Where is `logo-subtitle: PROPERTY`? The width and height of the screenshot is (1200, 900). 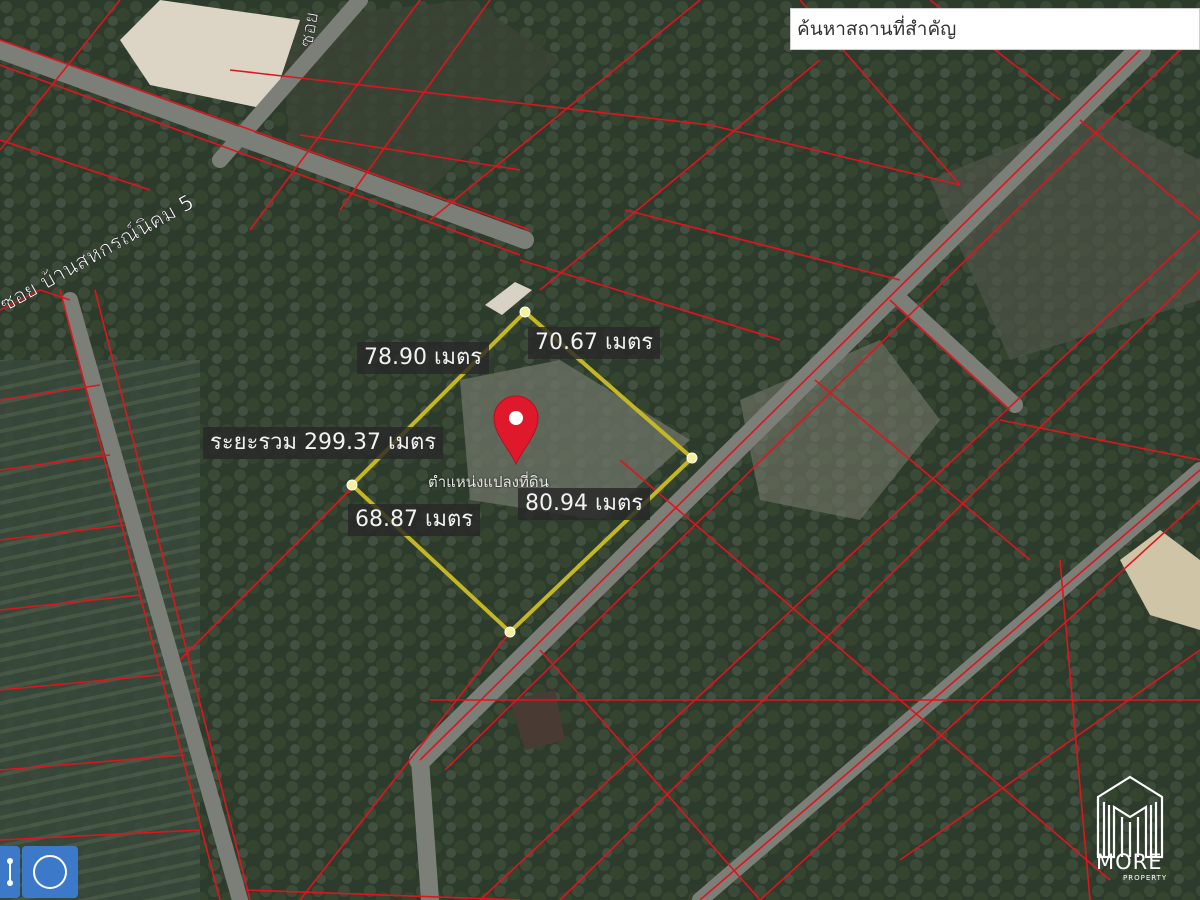
logo-subtitle: PROPERTY is located at coordinates (1145, 878).